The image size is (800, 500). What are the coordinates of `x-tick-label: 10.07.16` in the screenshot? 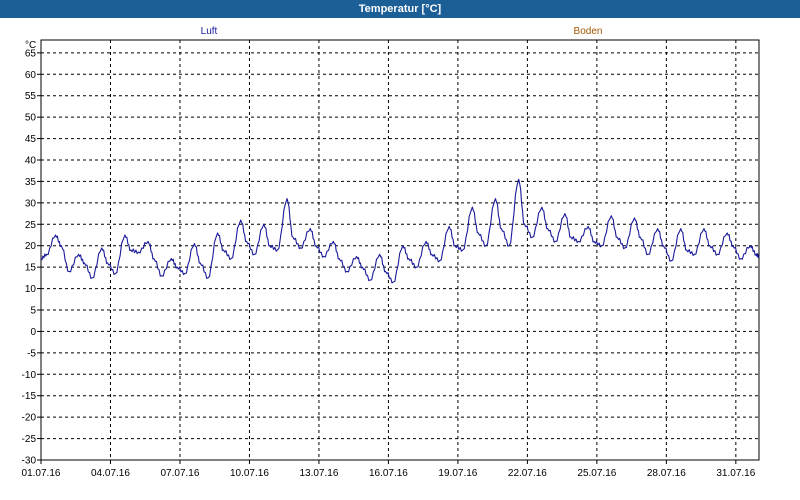 It's located at (249, 473).